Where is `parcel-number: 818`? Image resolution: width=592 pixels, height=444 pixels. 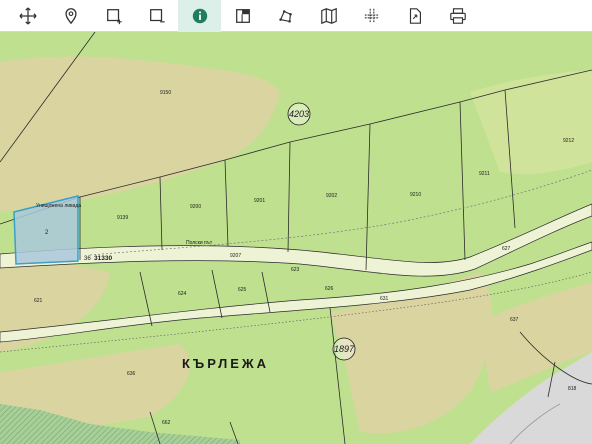 parcel-number: 818 is located at coordinates (572, 389).